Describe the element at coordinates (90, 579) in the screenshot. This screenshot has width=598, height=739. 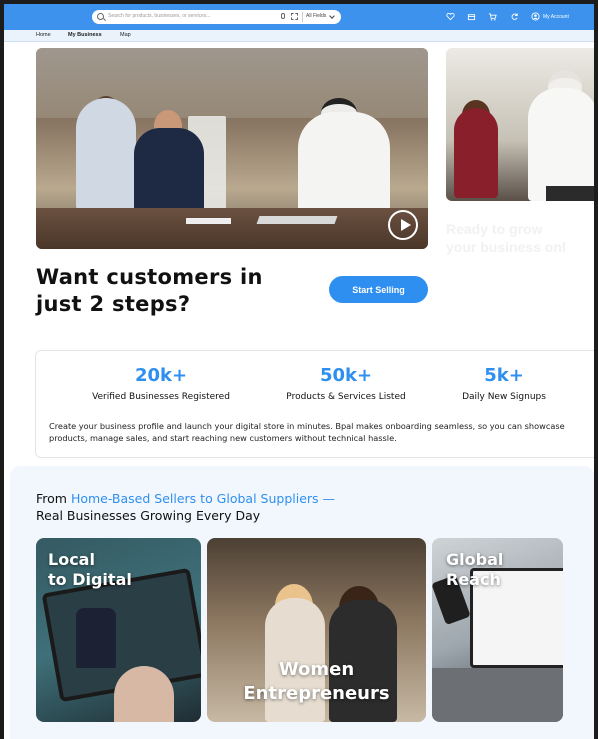
I see `card-title-line2: to Digital` at that location.